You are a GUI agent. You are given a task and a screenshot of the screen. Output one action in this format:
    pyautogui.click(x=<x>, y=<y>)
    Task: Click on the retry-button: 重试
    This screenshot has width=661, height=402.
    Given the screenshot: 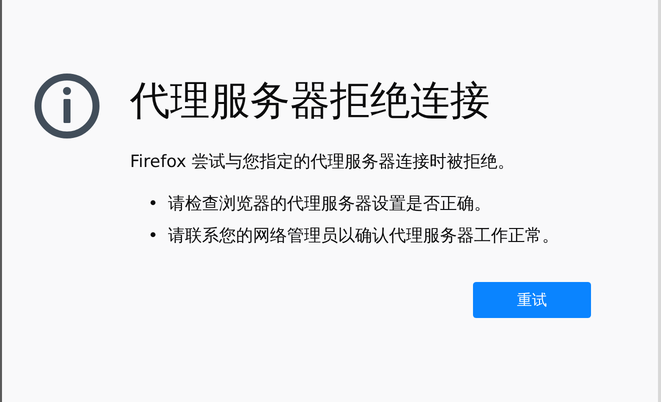 What is the action you would take?
    pyautogui.click(x=532, y=300)
    